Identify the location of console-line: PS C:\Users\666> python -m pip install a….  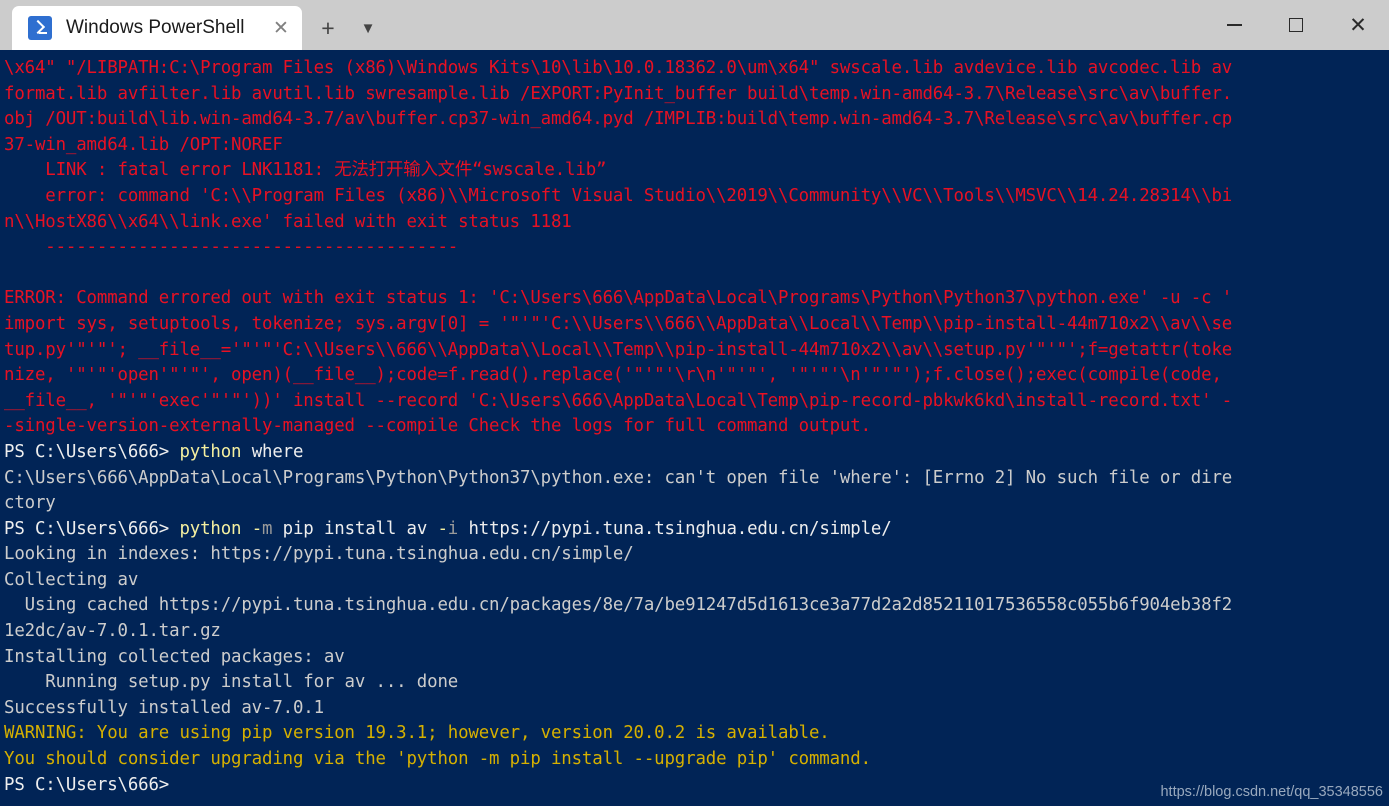
(696, 530).